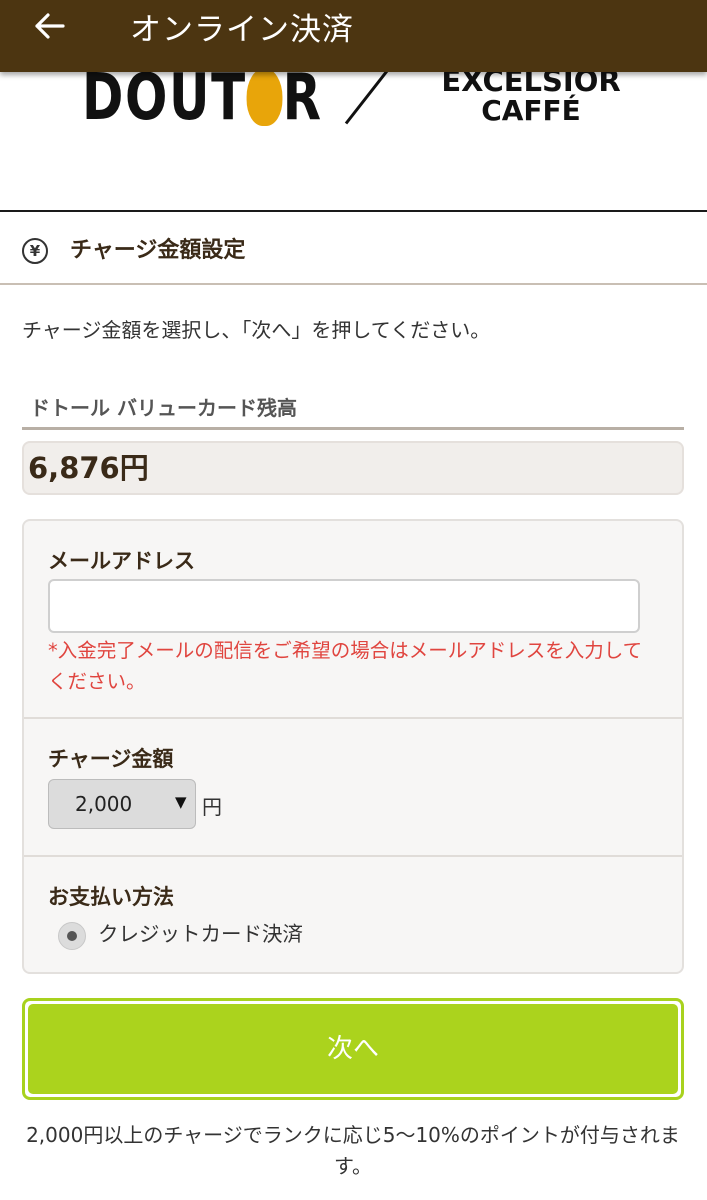  I want to click on section-title: チャージ金額設定, so click(158, 250).